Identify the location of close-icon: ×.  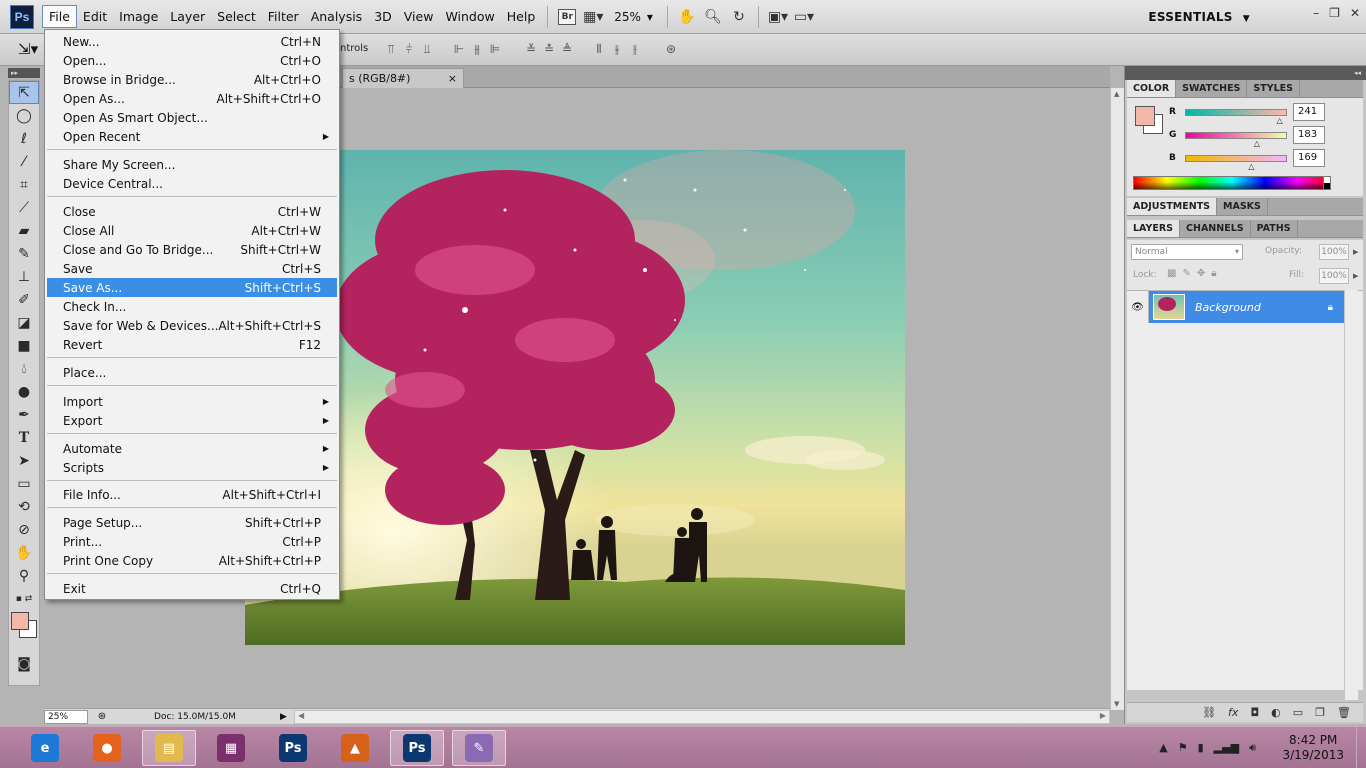
(452, 78).